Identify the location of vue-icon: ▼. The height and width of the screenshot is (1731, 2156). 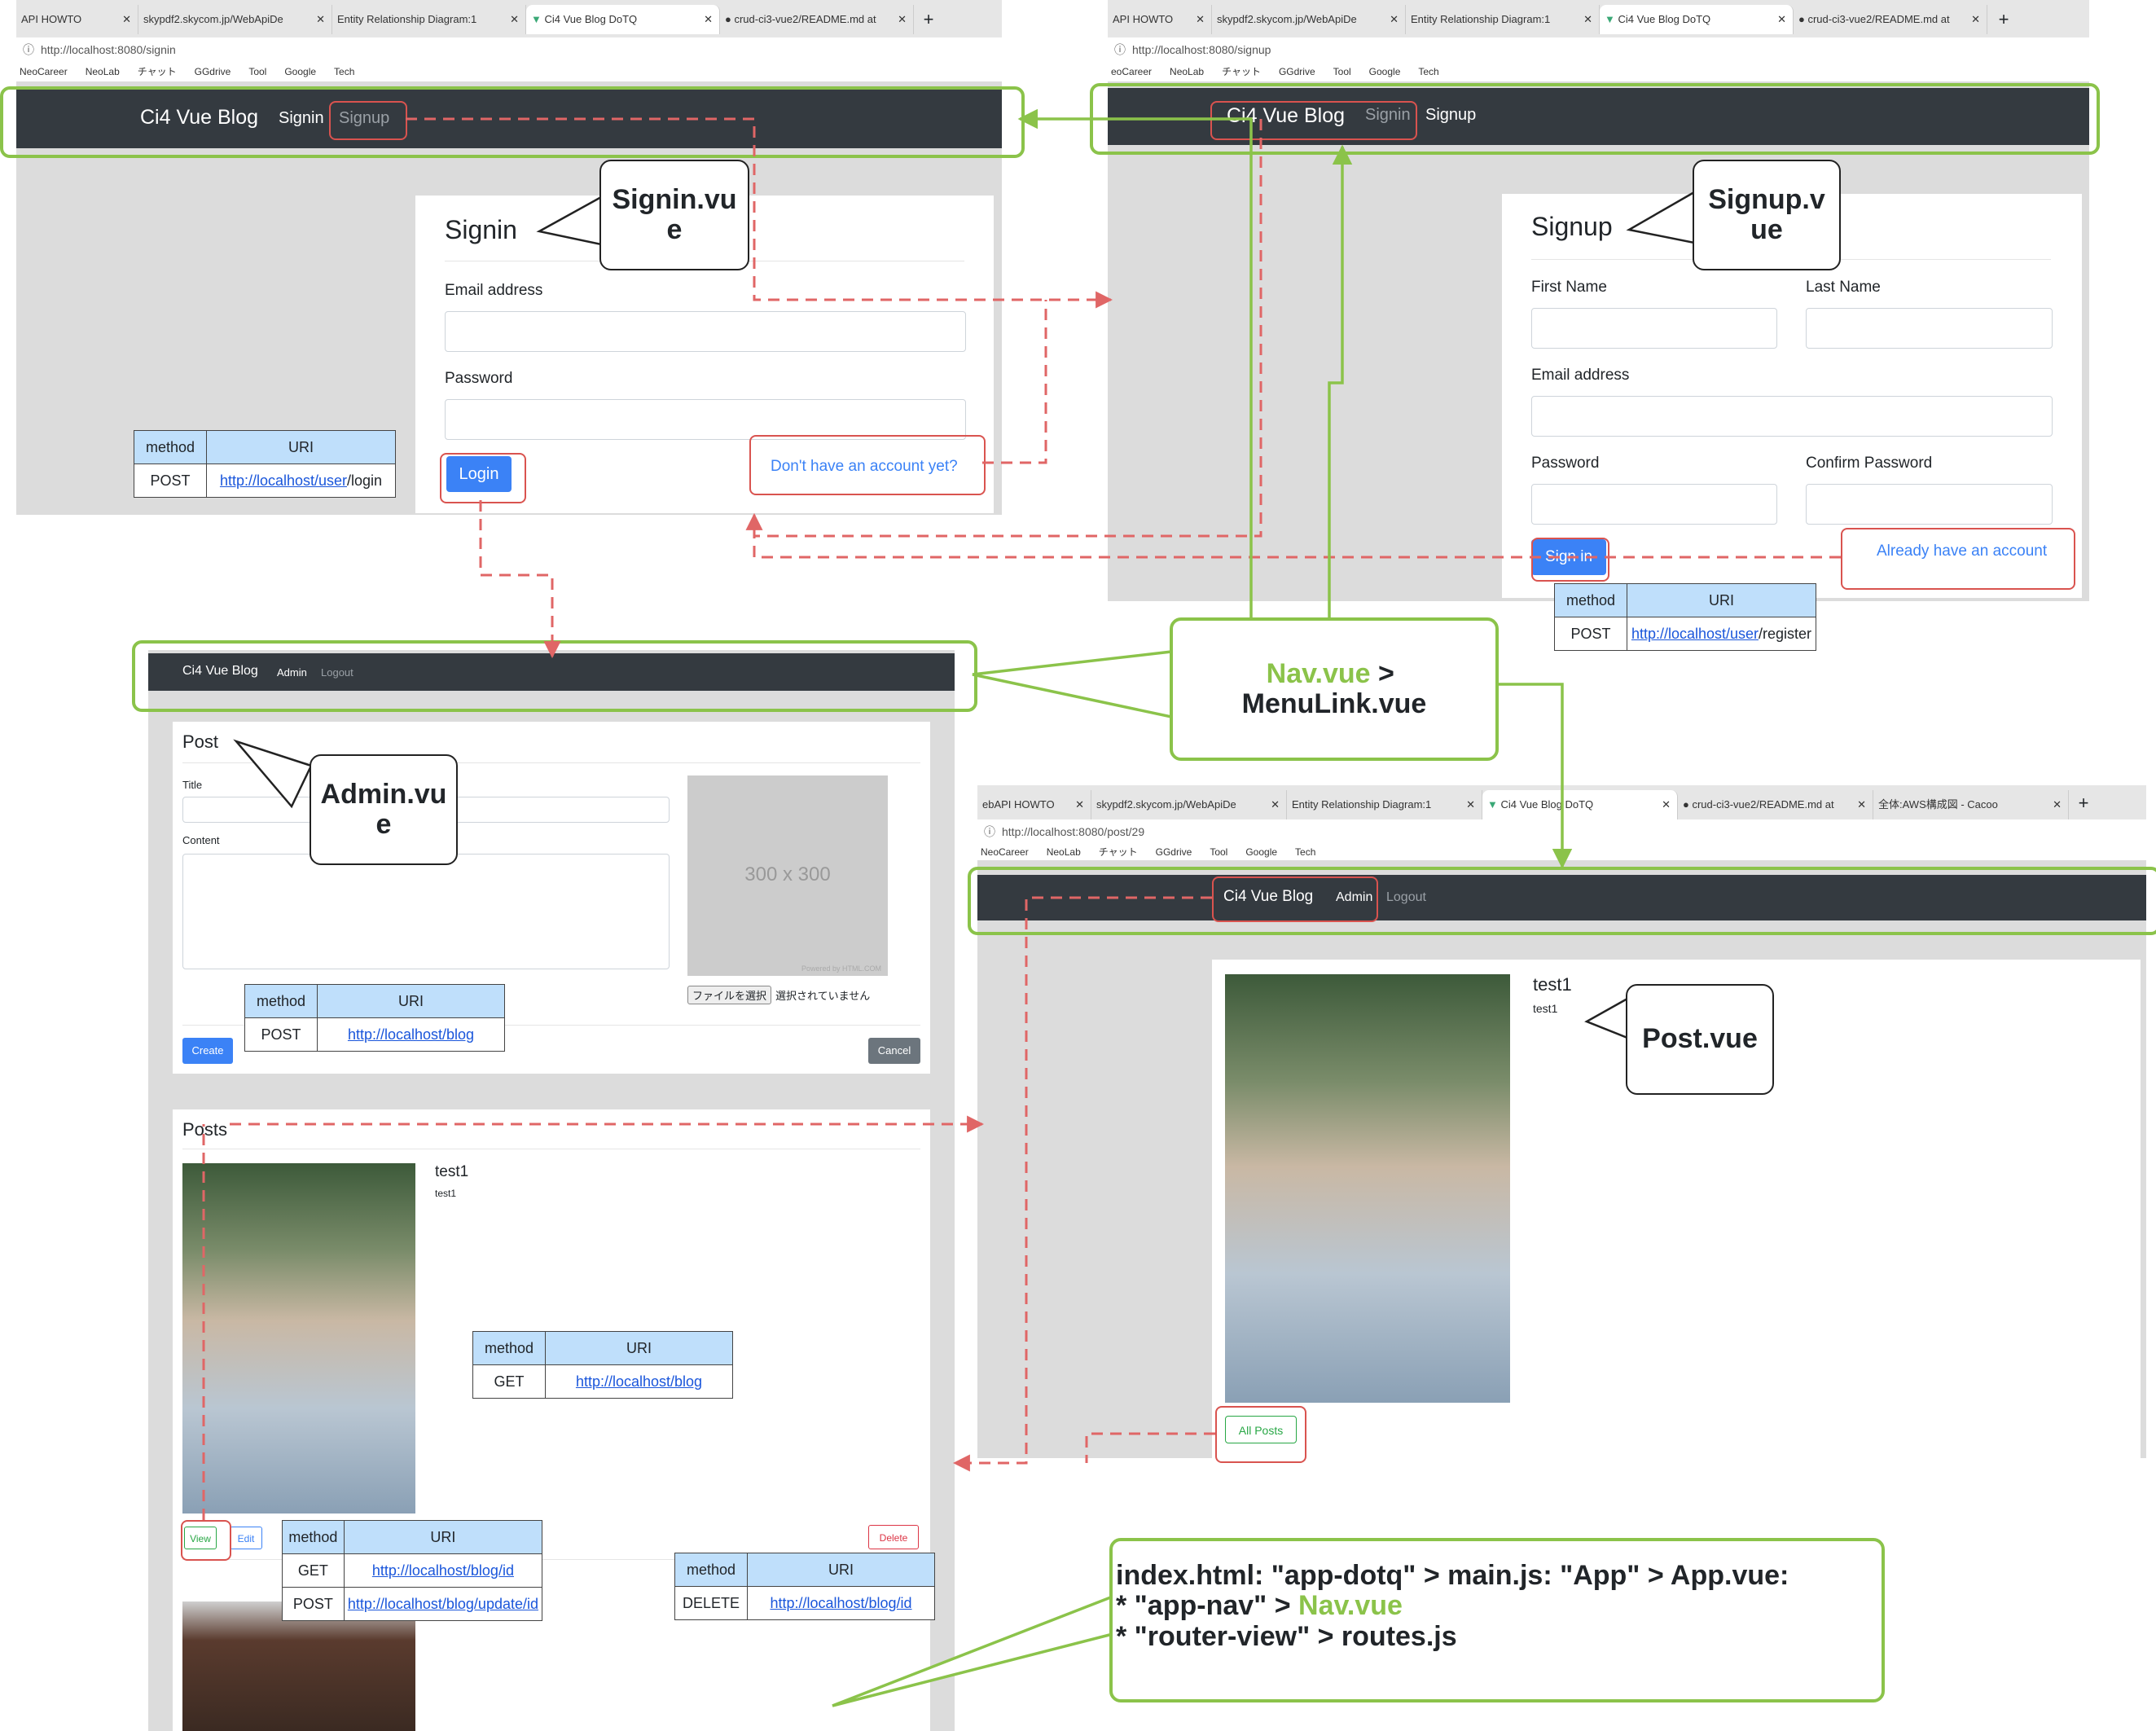
(1611, 19).